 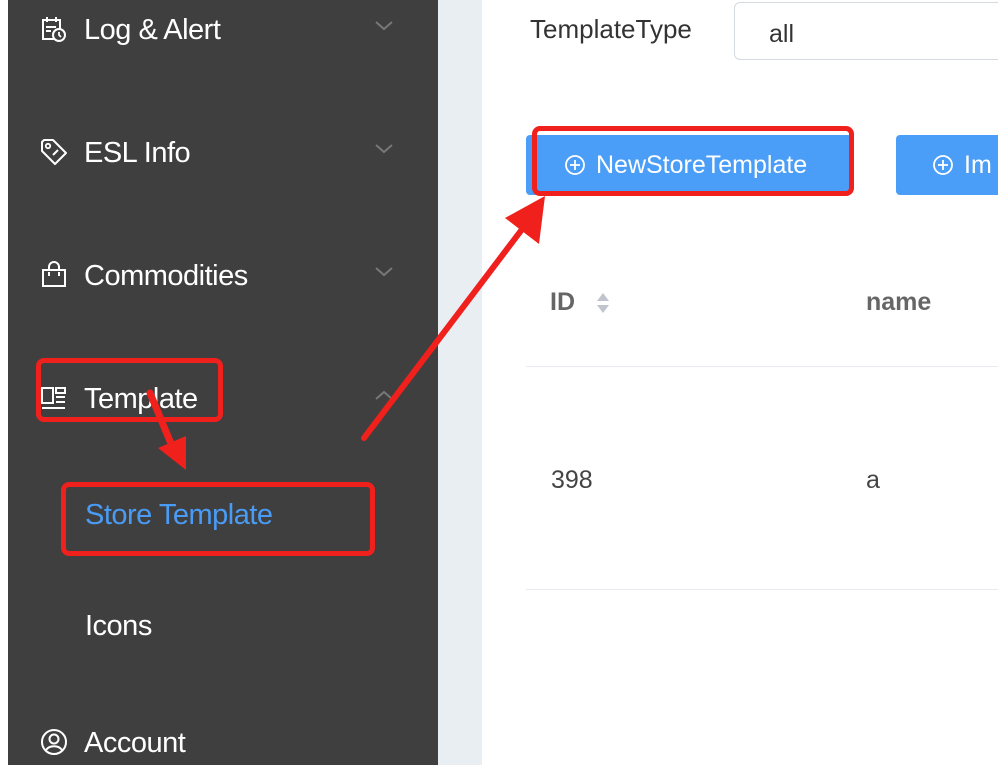 What do you see at coordinates (866, 31) in the screenshot?
I see `template-type-select: all` at bounding box center [866, 31].